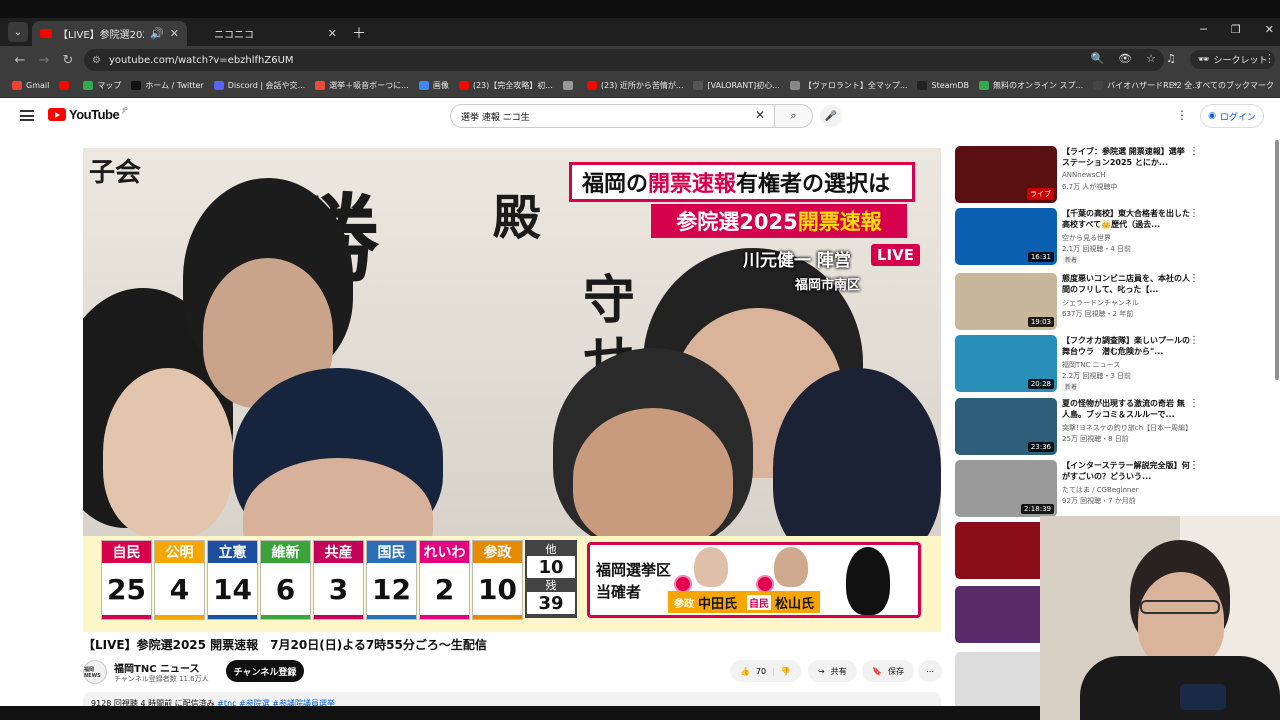  What do you see at coordinates (1091, 365) in the screenshot?
I see `recommended-channel: 福岡TNC ニュース` at bounding box center [1091, 365].